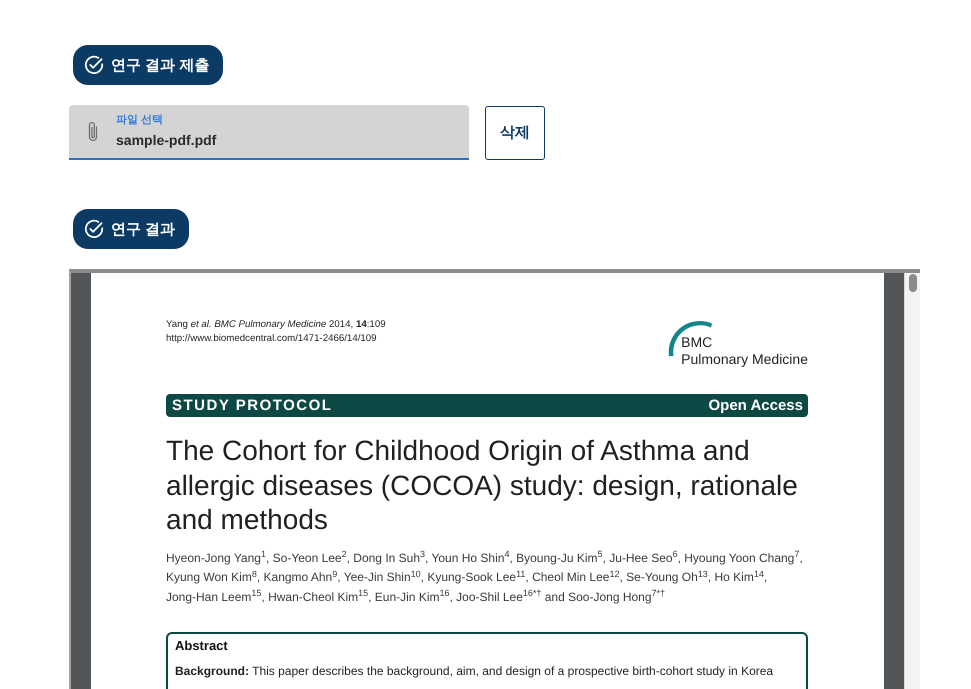 The image size is (971, 689). I want to click on badge-label: 연구 결과, so click(143, 229).